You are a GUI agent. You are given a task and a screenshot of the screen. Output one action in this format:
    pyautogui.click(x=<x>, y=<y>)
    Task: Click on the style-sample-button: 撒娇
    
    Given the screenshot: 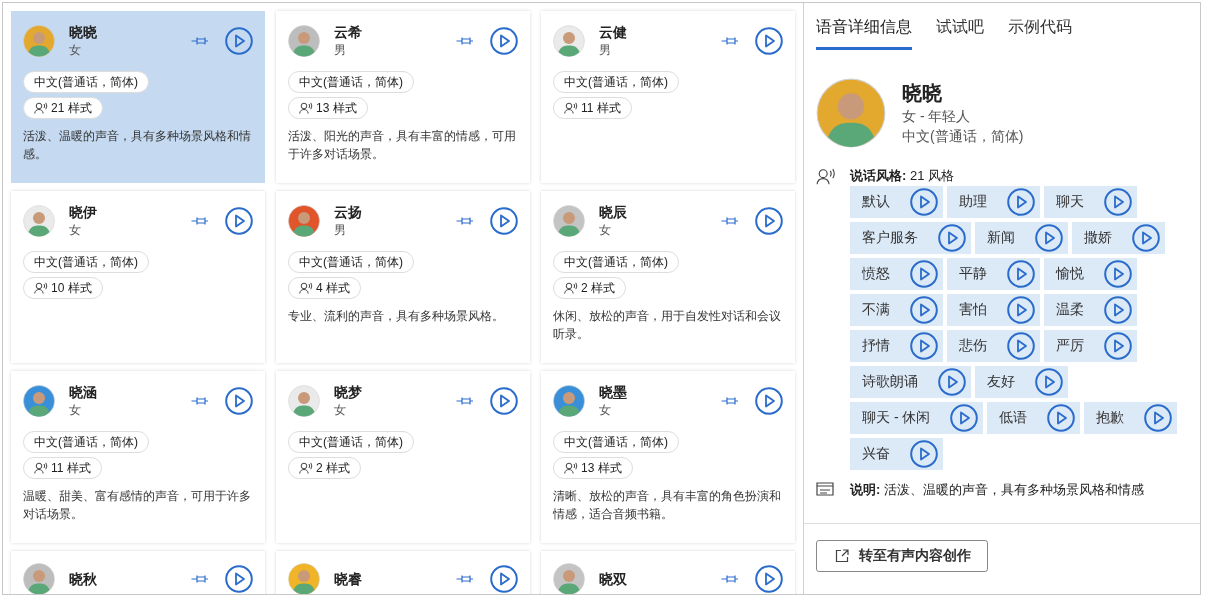 What is the action you would take?
    pyautogui.click(x=1118, y=238)
    